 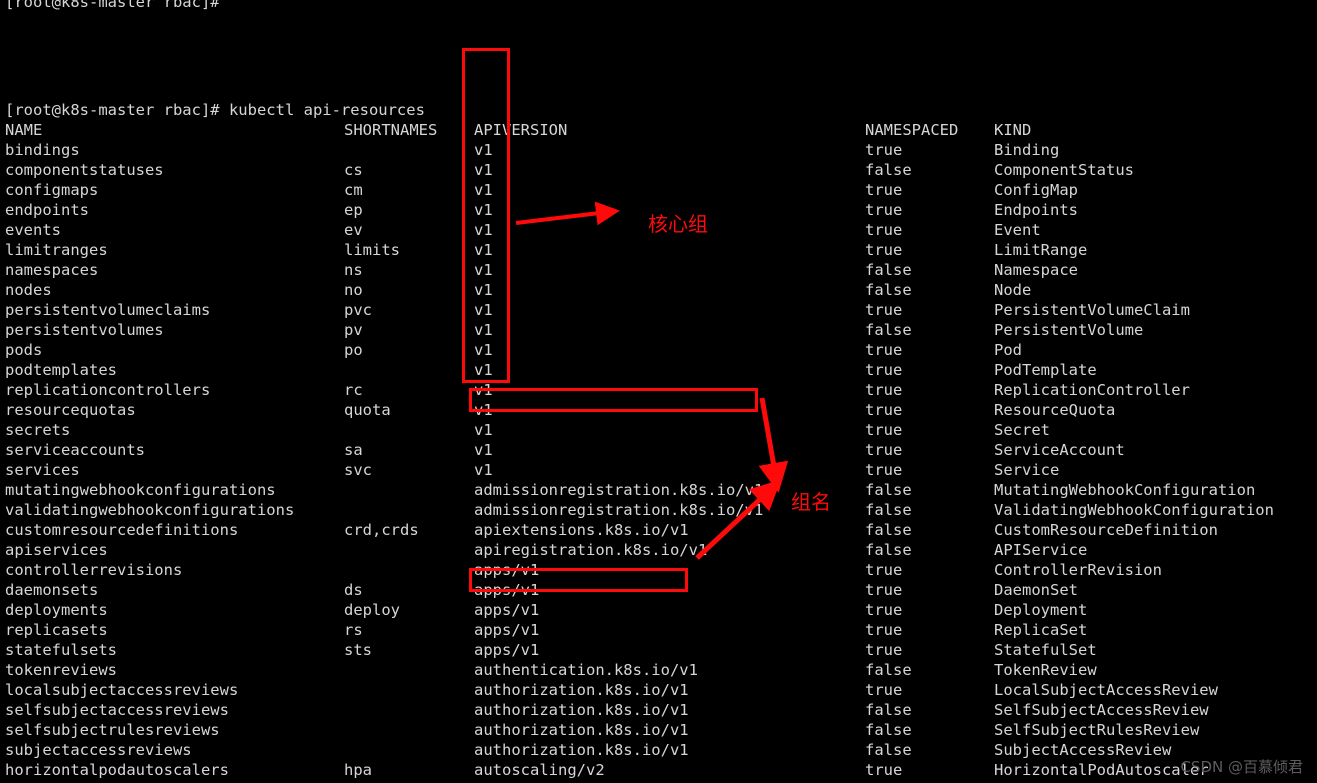 I want to click on cell-name: mutatingwebhookconfigurations, so click(x=140, y=490).